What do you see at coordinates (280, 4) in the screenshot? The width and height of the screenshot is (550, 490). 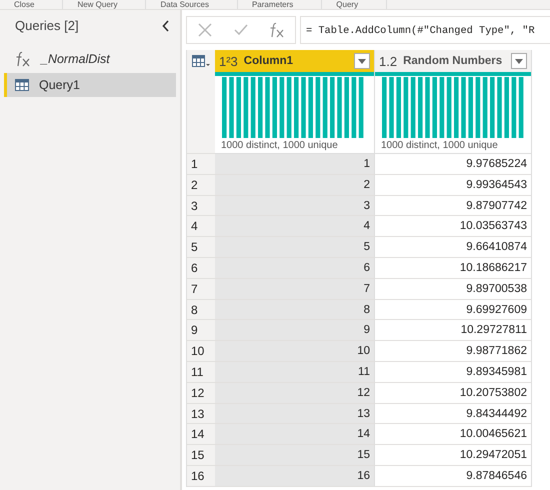 I see `ribbon-group-label: Parameters` at bounding box center [280, 4].